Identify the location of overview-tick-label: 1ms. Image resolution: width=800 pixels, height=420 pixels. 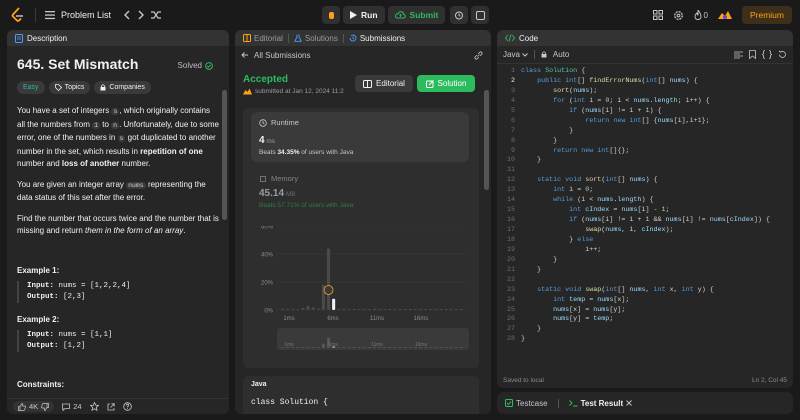
(289, 345).